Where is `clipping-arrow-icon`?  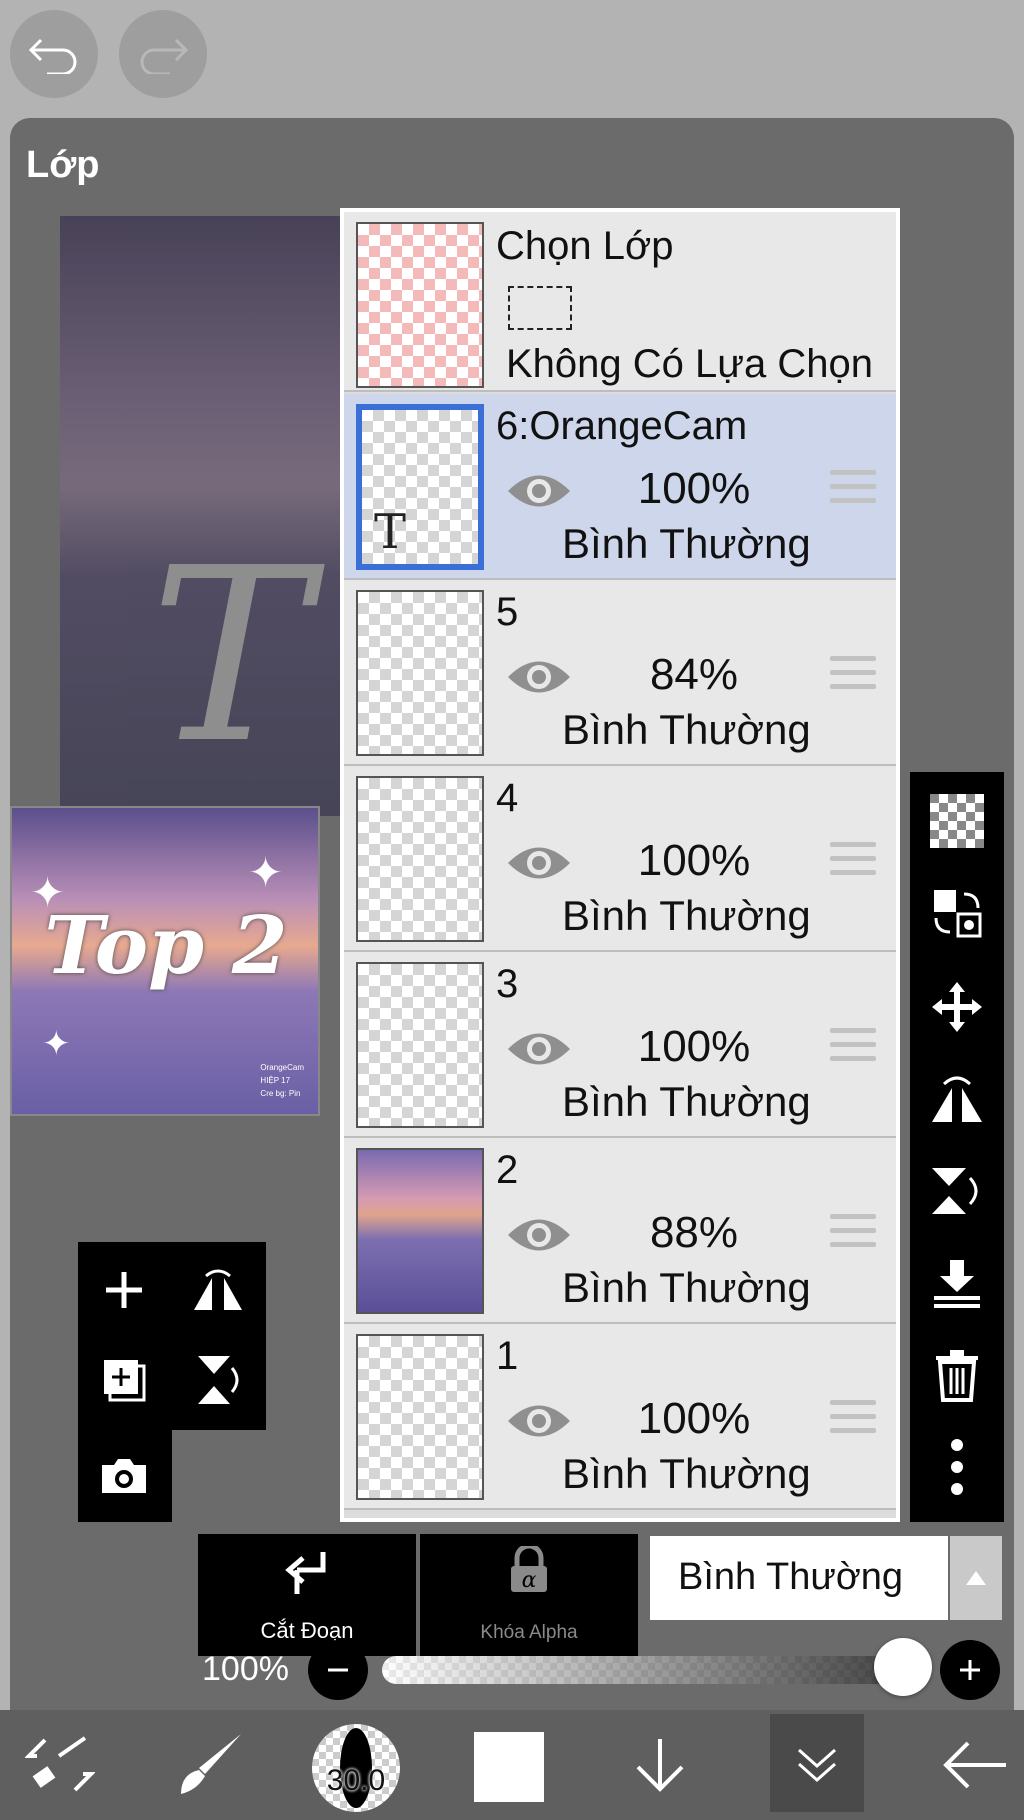 clipping-arrow-icon is located at coordinates (305, 1573).